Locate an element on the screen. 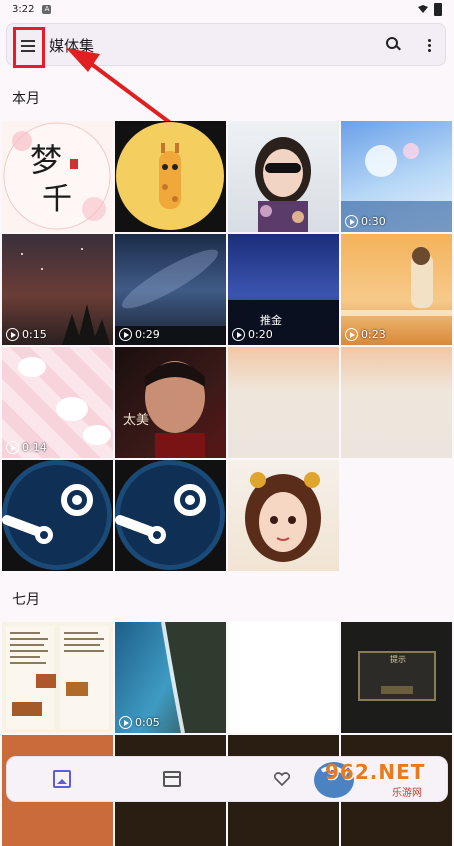 Image resolution: width=454 pixels, height=846 pixels. video-duration: 0:14 is located at coordinates (26, 447).